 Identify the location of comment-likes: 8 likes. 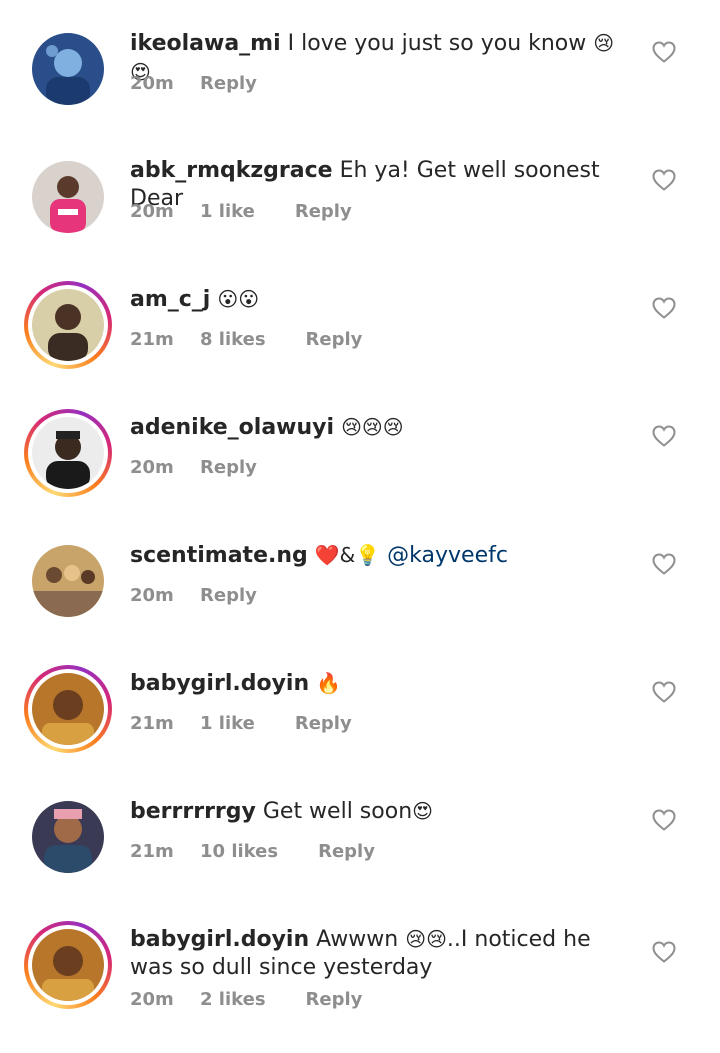
(233, 339).